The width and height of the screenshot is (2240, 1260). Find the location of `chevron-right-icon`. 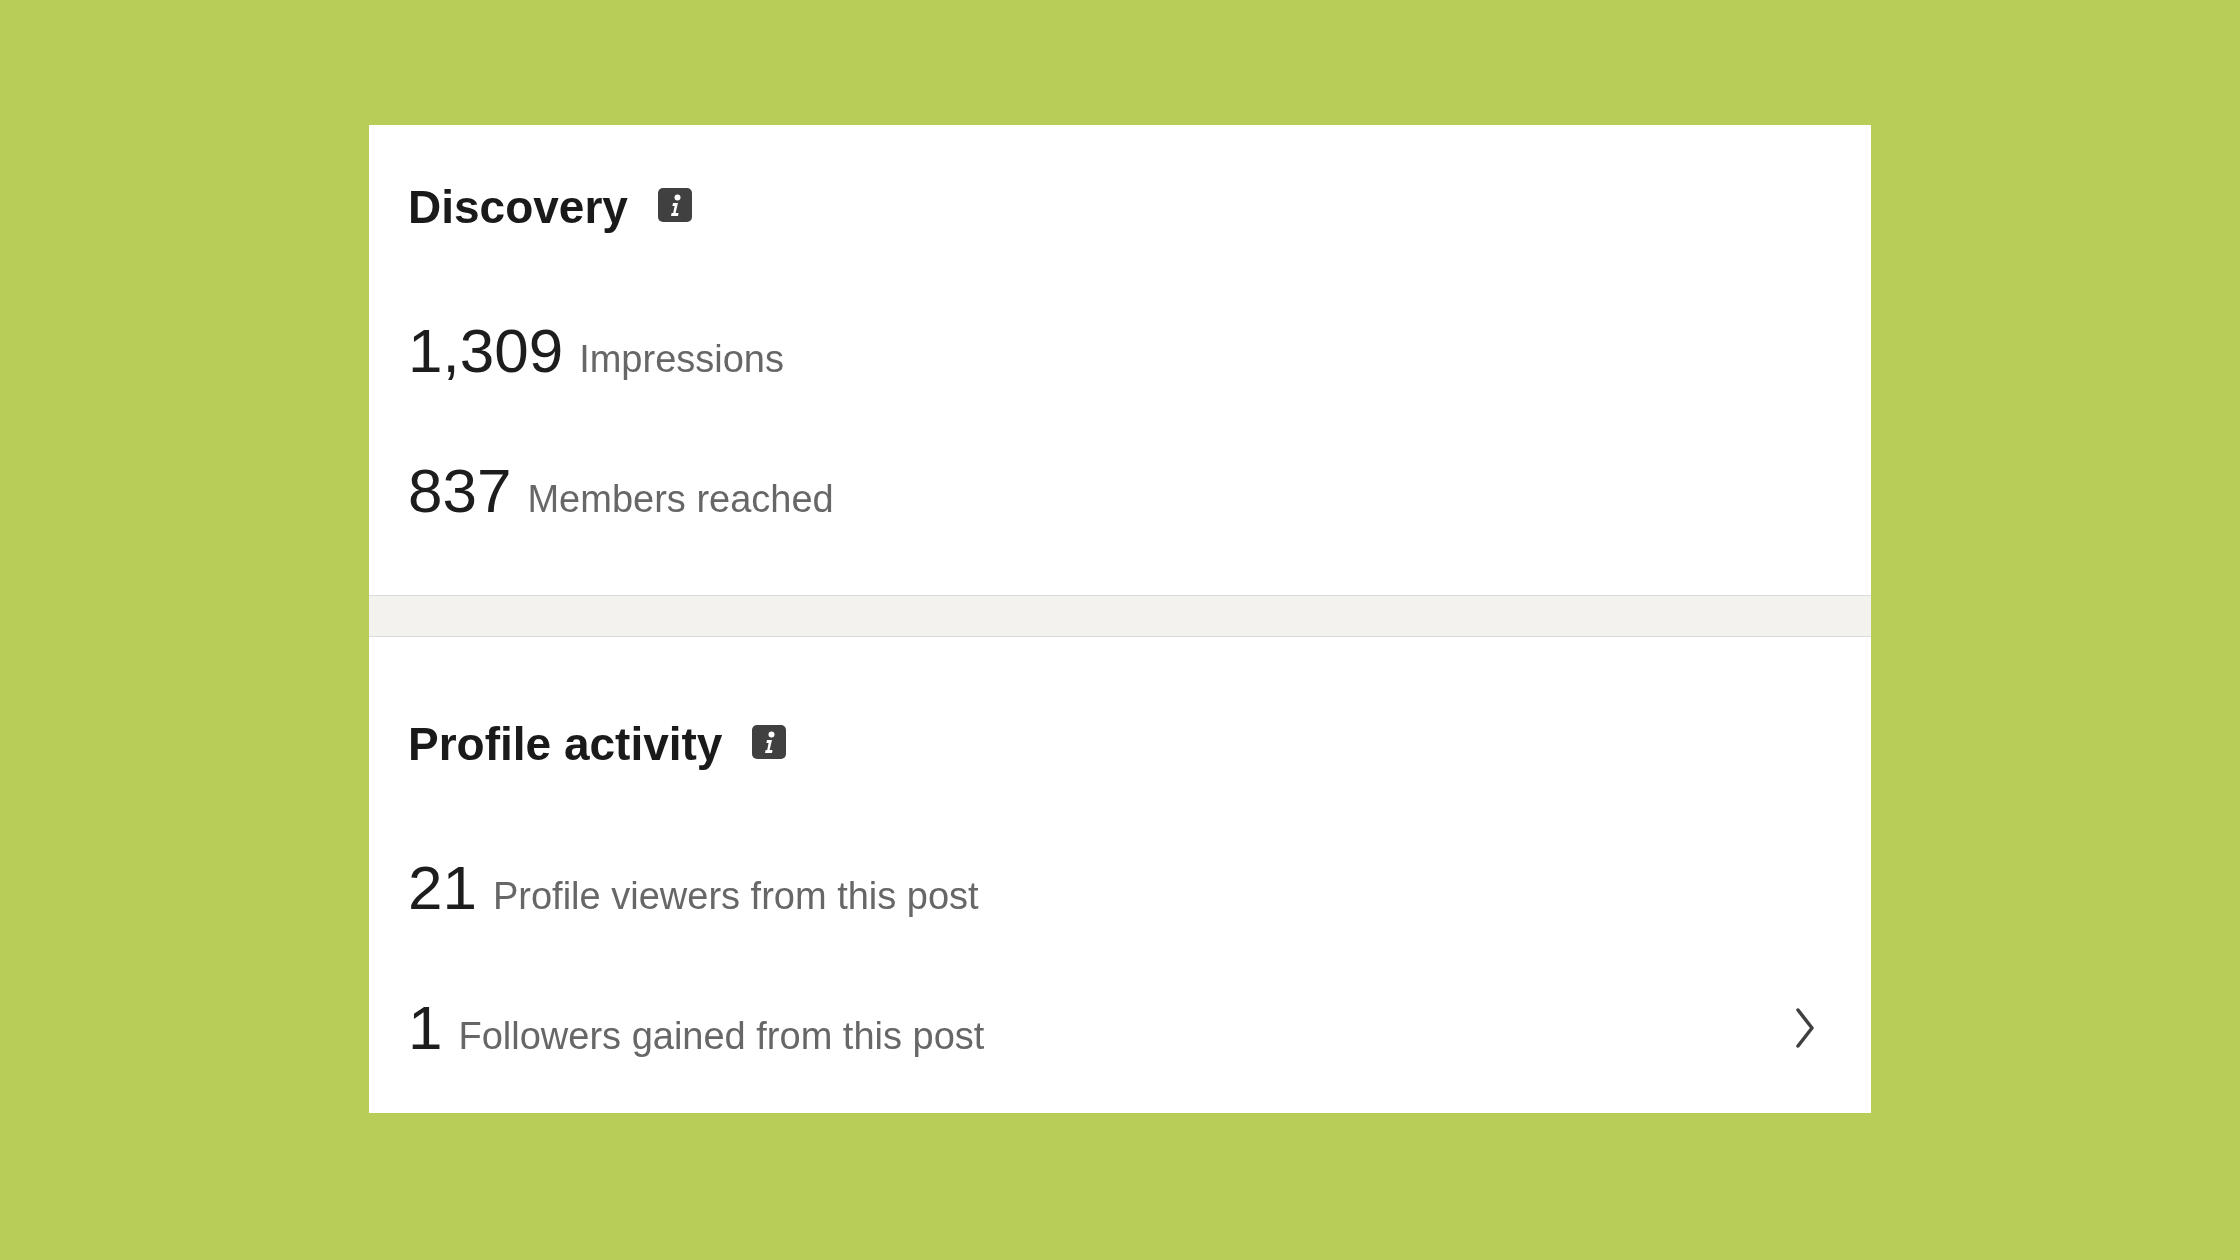

chevron-right-icon is located at coordinates (1805, 1028).